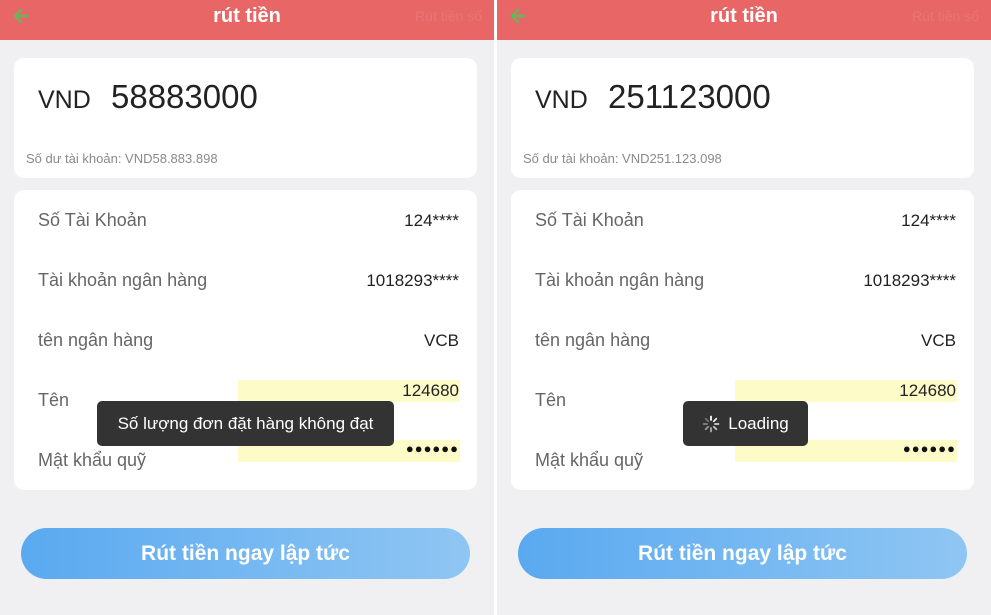 The width and height of the screenshot is (991, 615). I want to click on error-toast: Số lượng đơn đặt hàng không đạt, so click(245, 423).